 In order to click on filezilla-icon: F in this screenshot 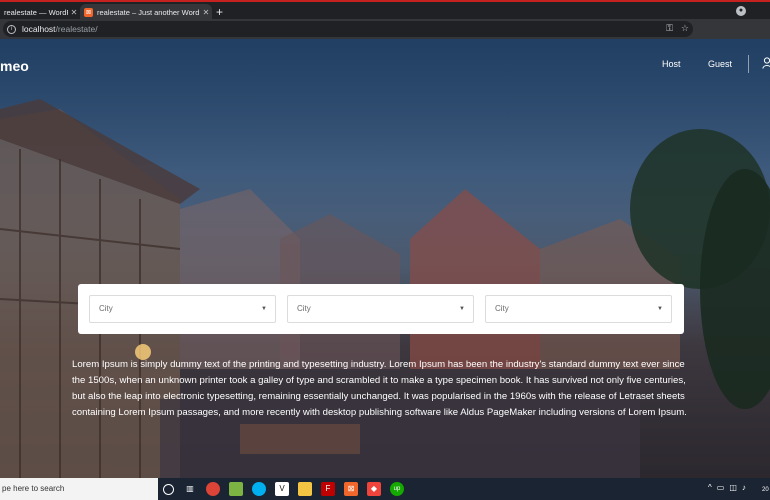, I will do `click(328, 489)`.